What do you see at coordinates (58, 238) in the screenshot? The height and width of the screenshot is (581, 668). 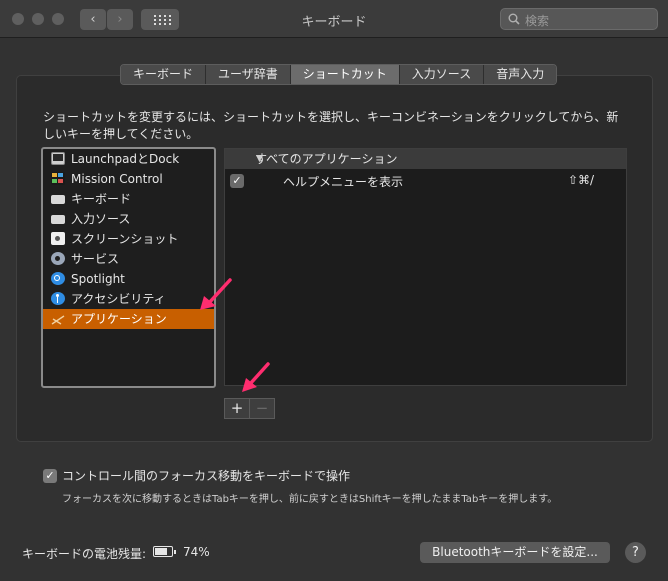 I see `screenshot-icon` at bounding box center [58, 238].